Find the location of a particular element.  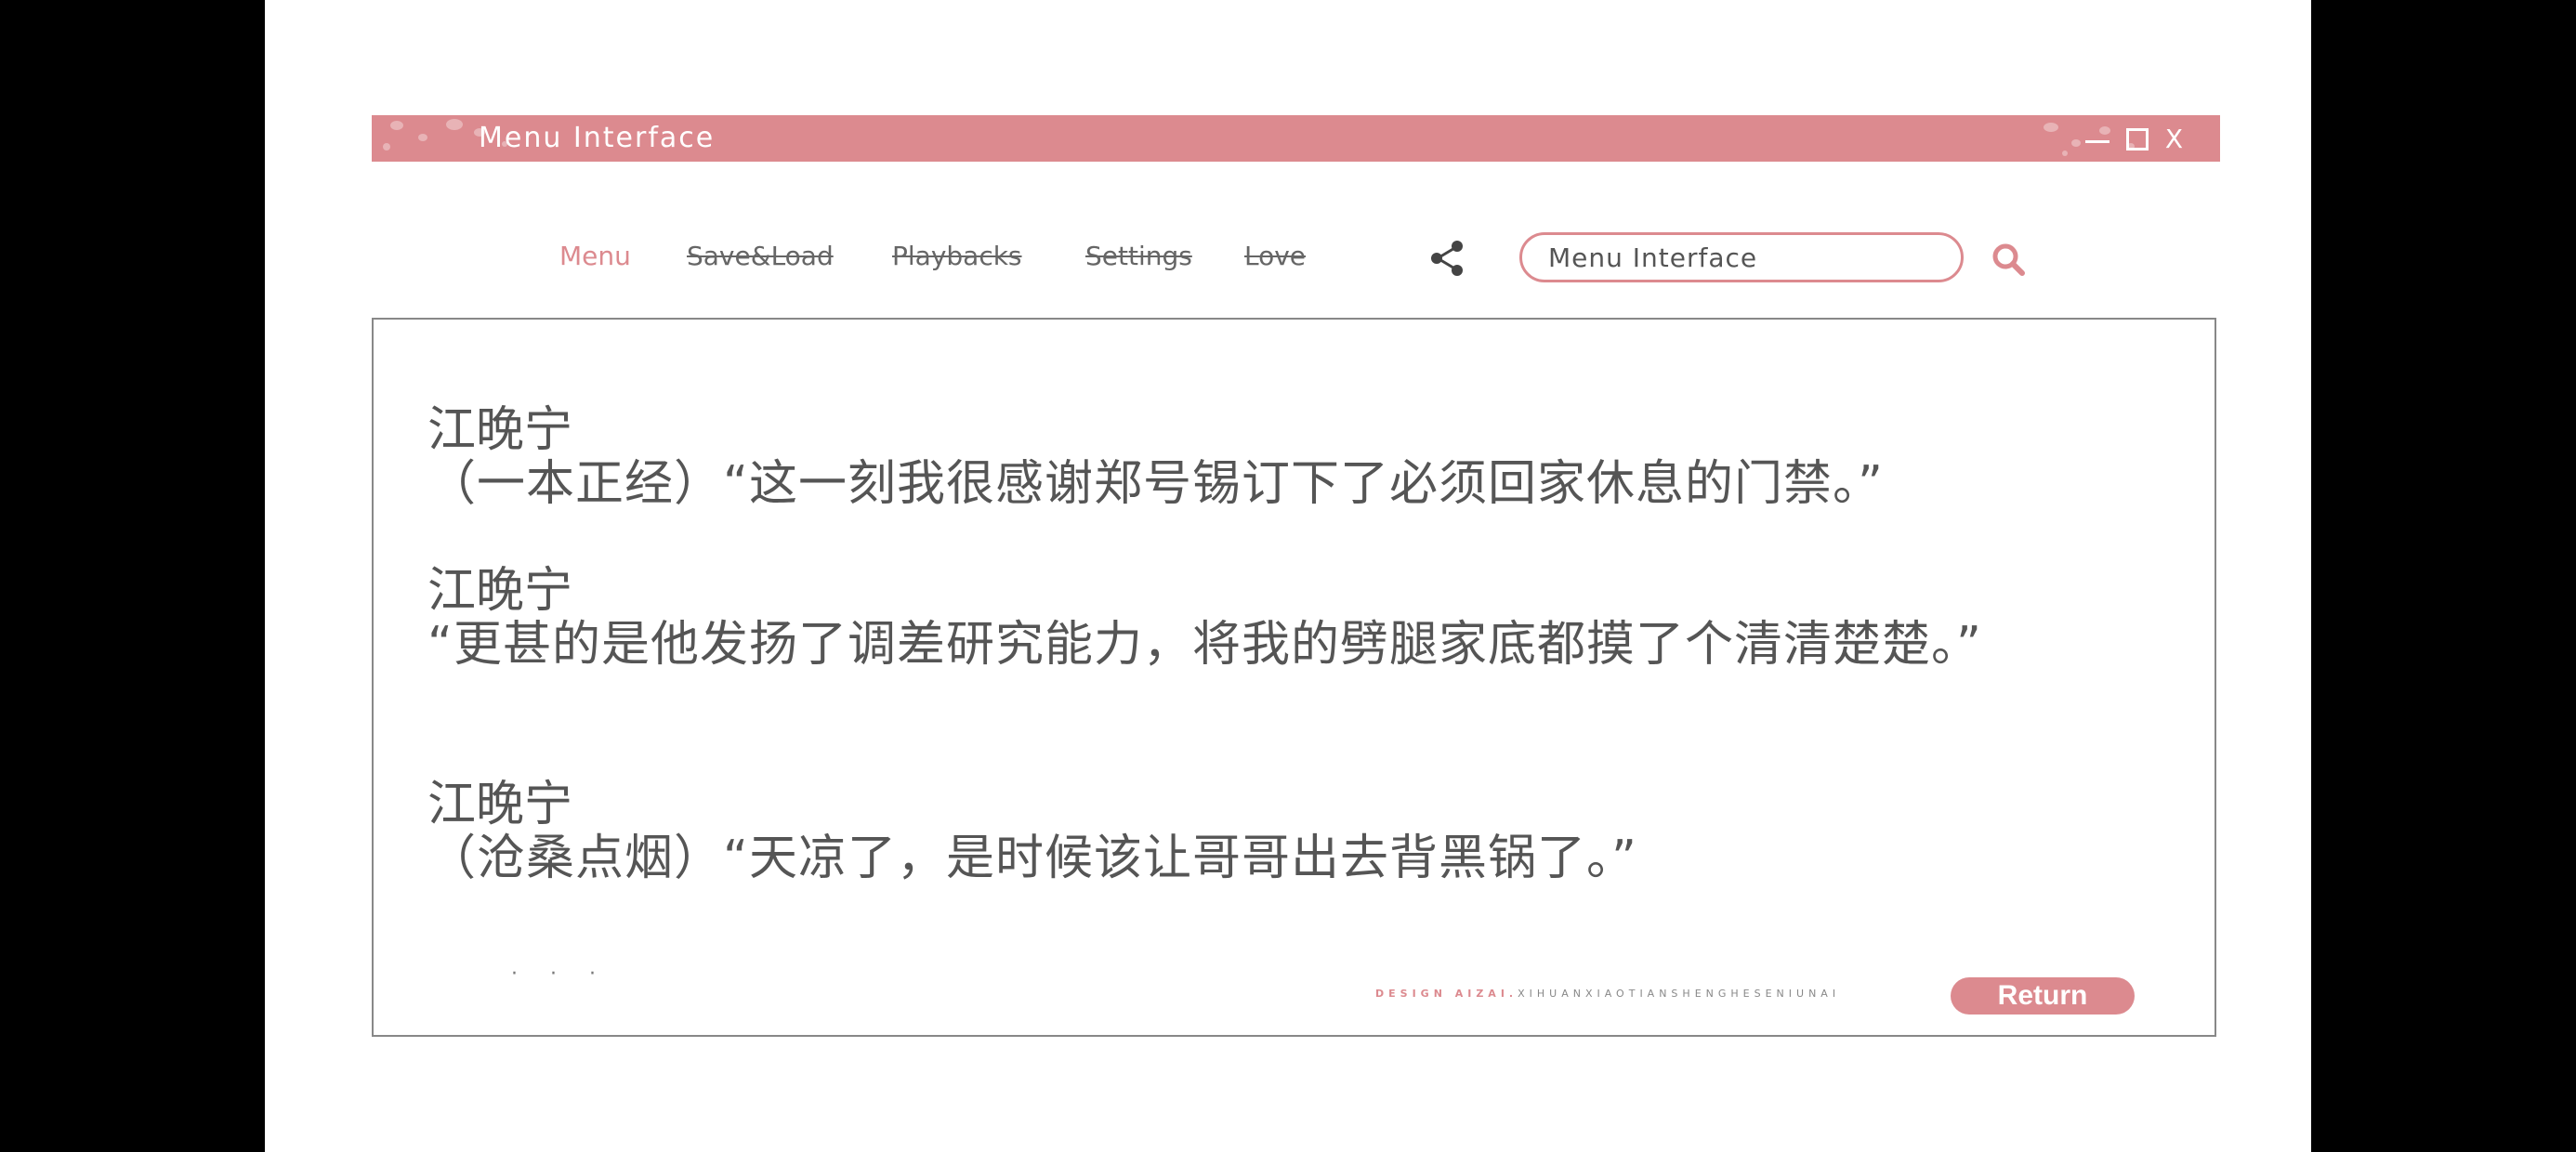

dialogue-entry: 江晚宁 （一本正经）“这一刻我很感谢郑号锡订下了必须回家休息的门禁。” is located at coordinates (1301, 457).